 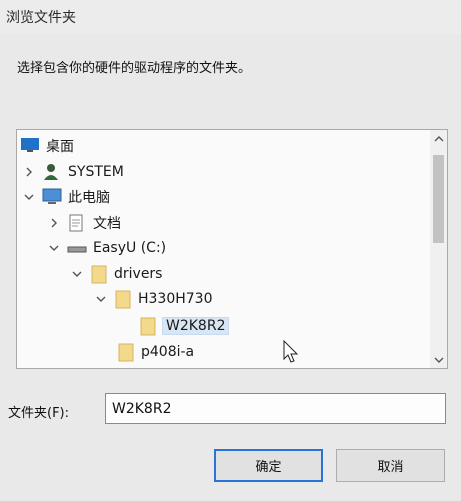 I want to click on tree-item-p408i-a: p408i-a, so click(x=155, y=352).